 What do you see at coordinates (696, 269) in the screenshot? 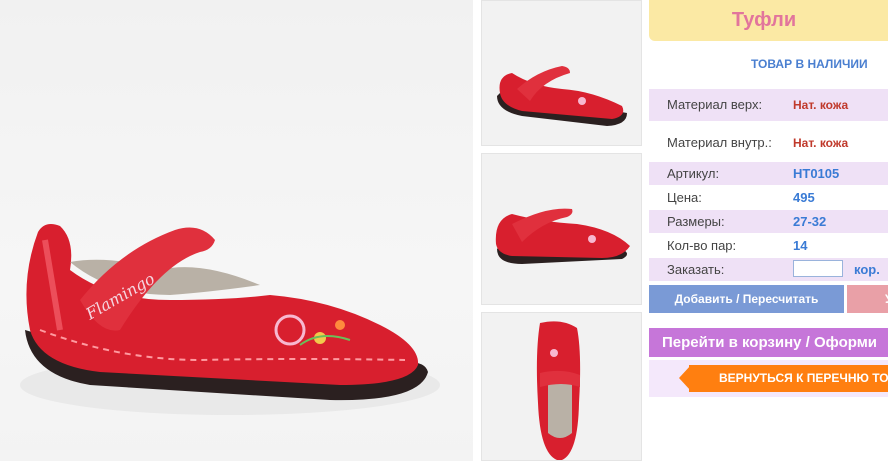
I see `order-label: Заказать:` at bounding box center [696, 269].